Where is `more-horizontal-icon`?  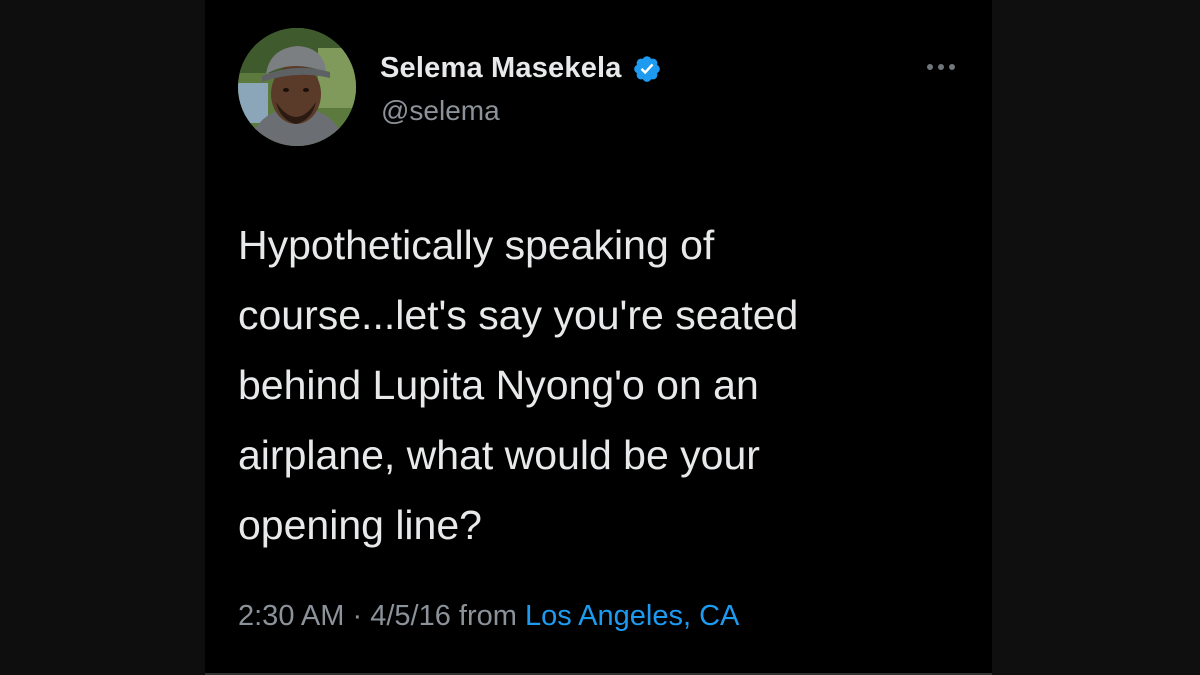
more-horizontal-icon is located at coordinates (941, 67).